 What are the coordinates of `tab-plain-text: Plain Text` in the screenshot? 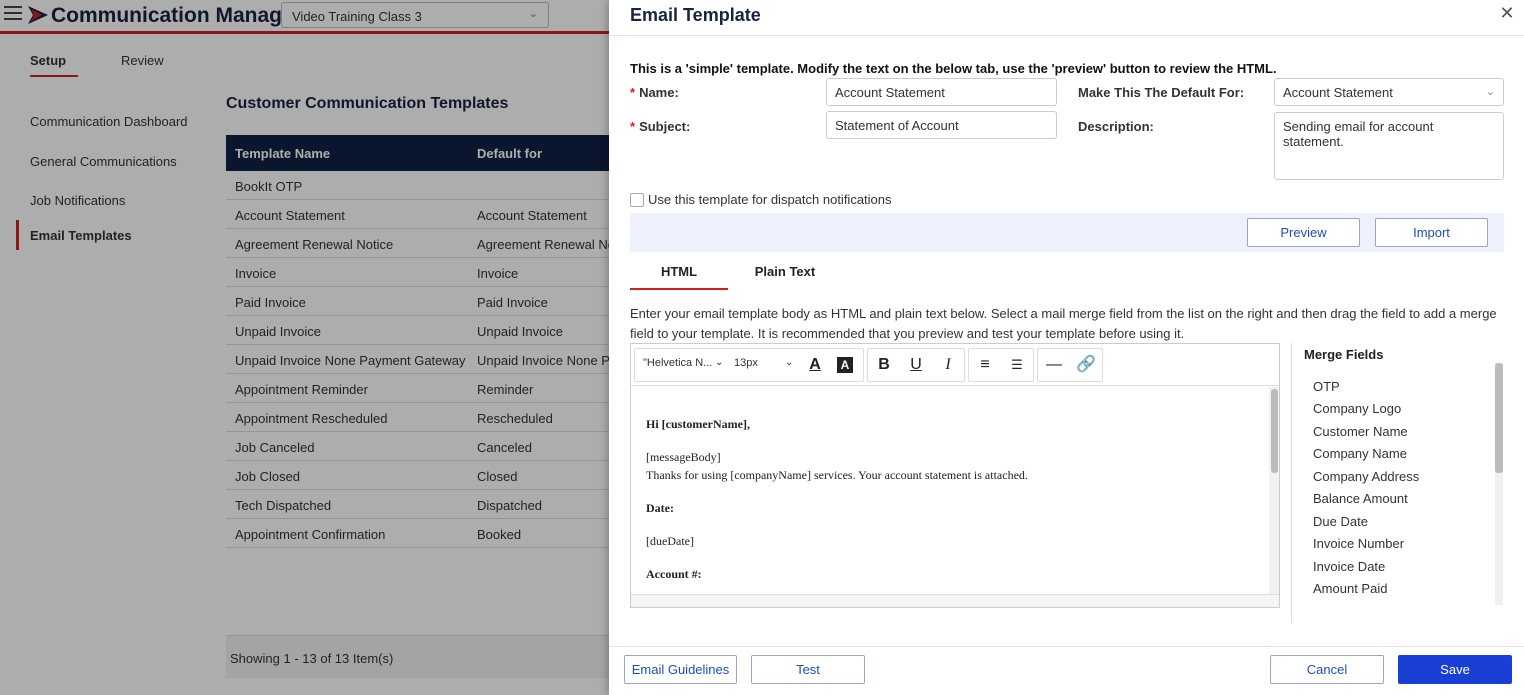 It's located at (785, 276).